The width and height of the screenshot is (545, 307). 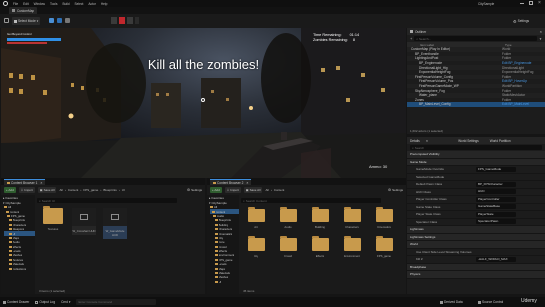 I want to click on outliner-row: CustomMap (Play In Editor) World, so click(x=476, y=49).